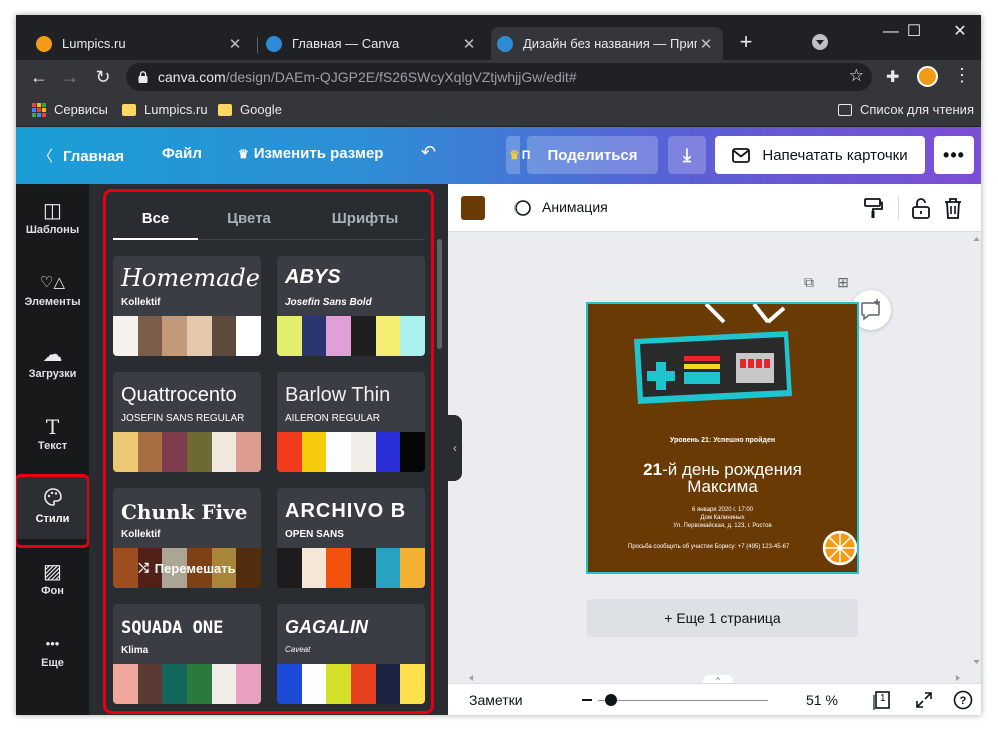  I want to click on chevron-left-icon: 〈, so click(46, 156).